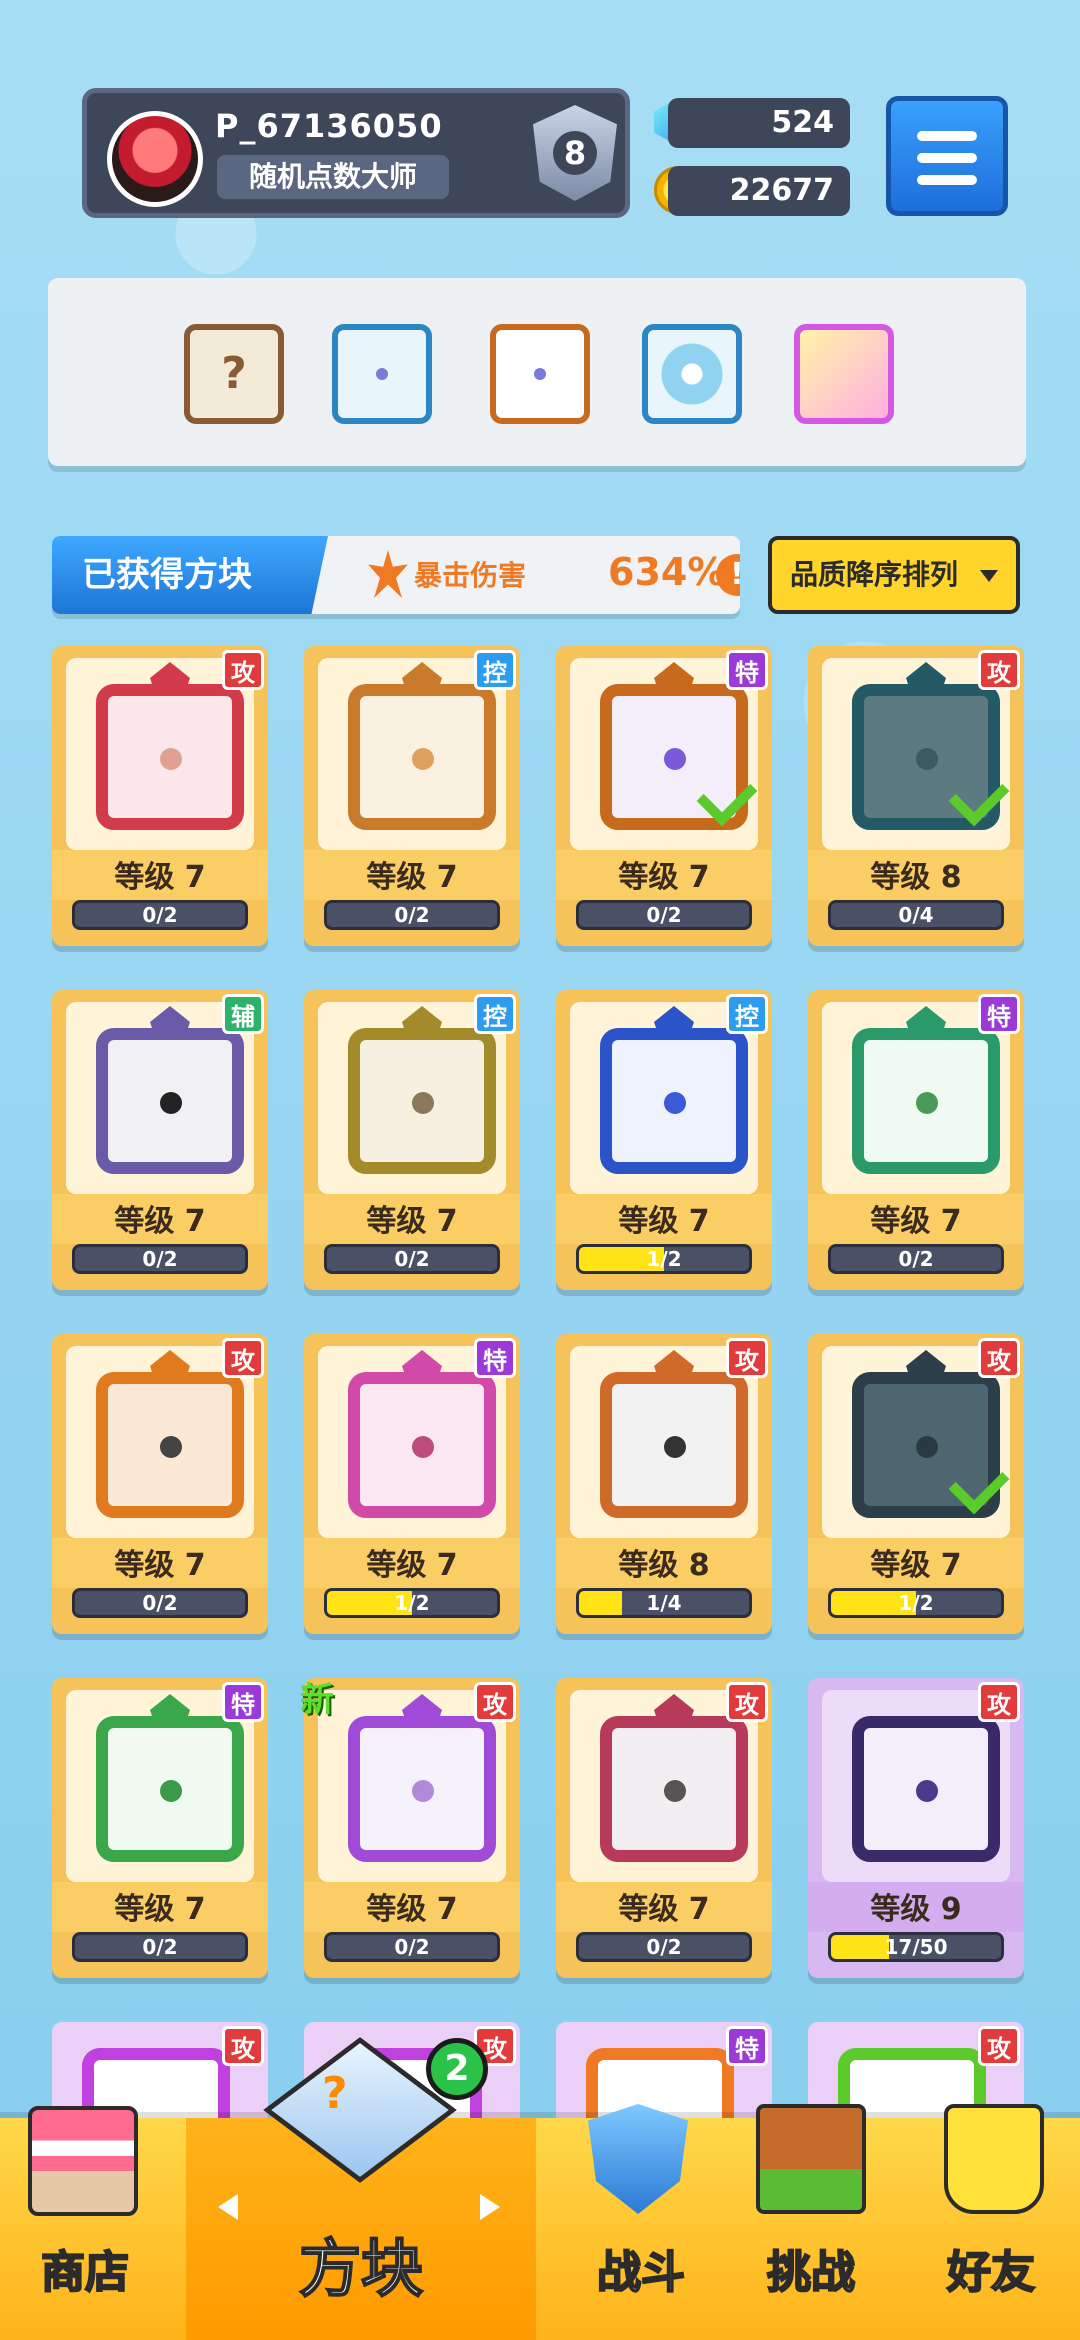 The width and height of the screenshot is (1080, 2340). What do you see at coordinates (811, 2272) in the screenshot?
I see `nav-challenge-label: 挑战` at bounding box center [811, 2272].